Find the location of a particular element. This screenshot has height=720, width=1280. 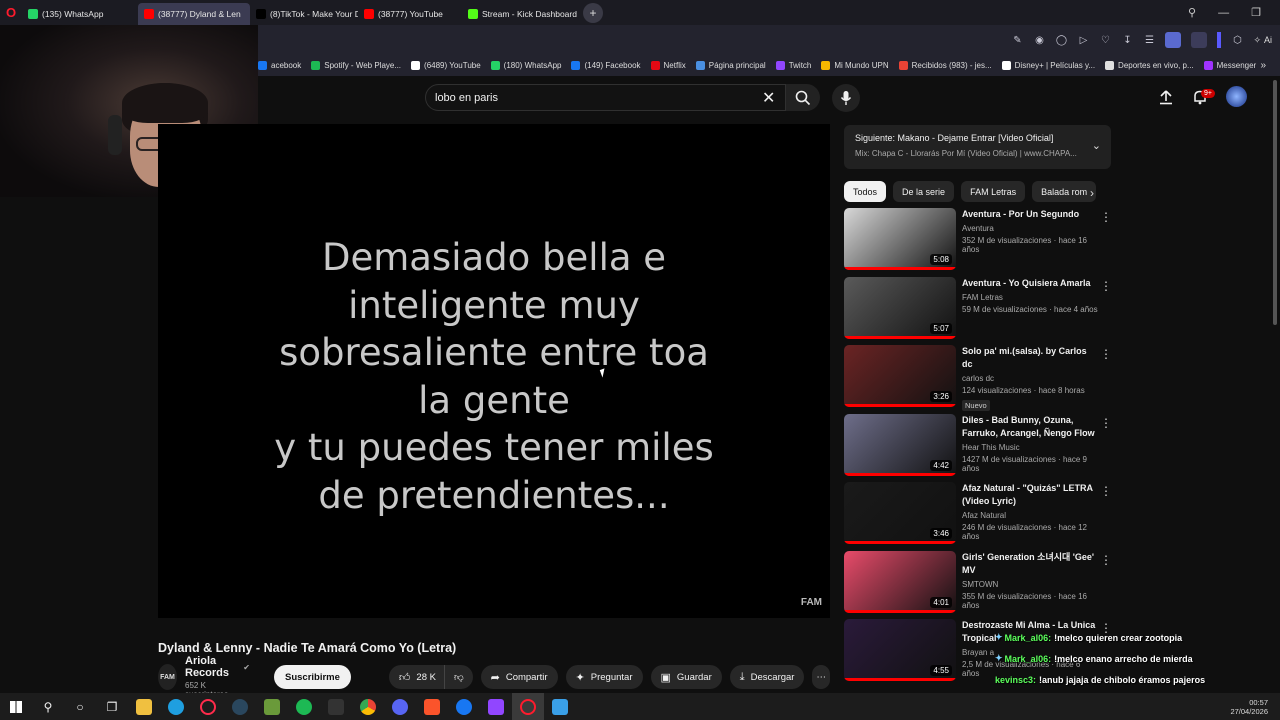

filter-chip: Balada rom is located at coordinates (1064, 191).